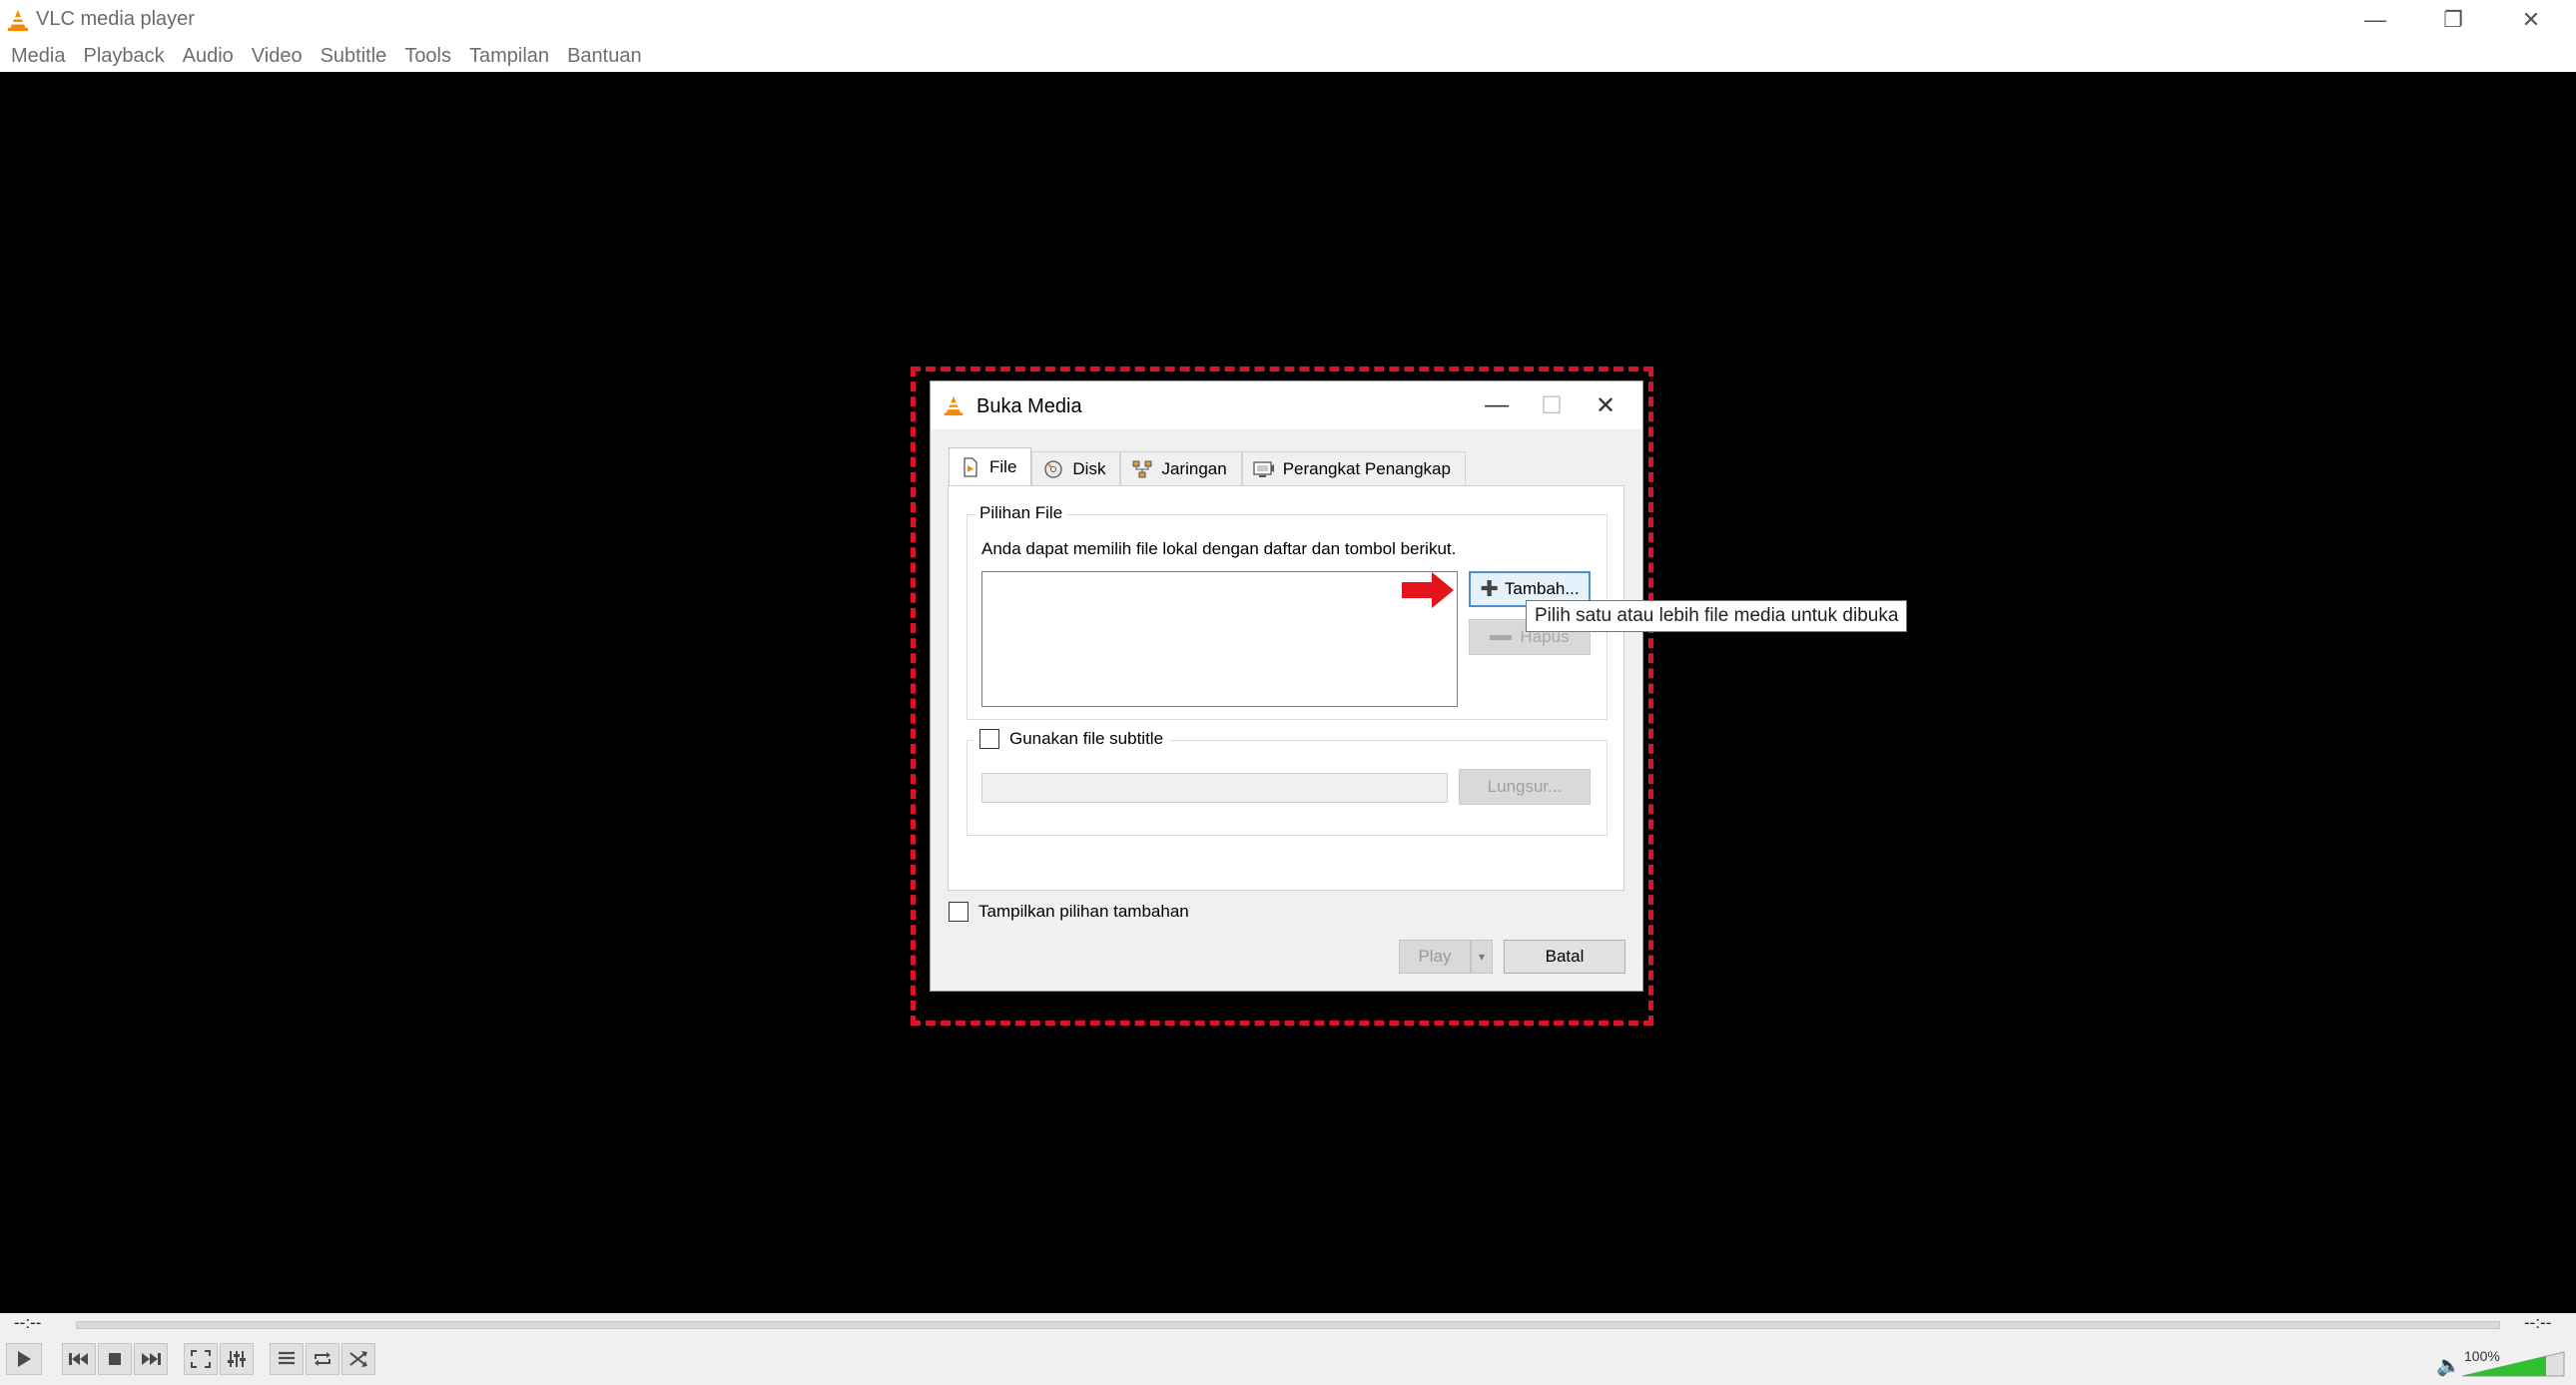 This screenshot has width=2576, height=1385. I want to click on playlist-button, so click(287, 1359).